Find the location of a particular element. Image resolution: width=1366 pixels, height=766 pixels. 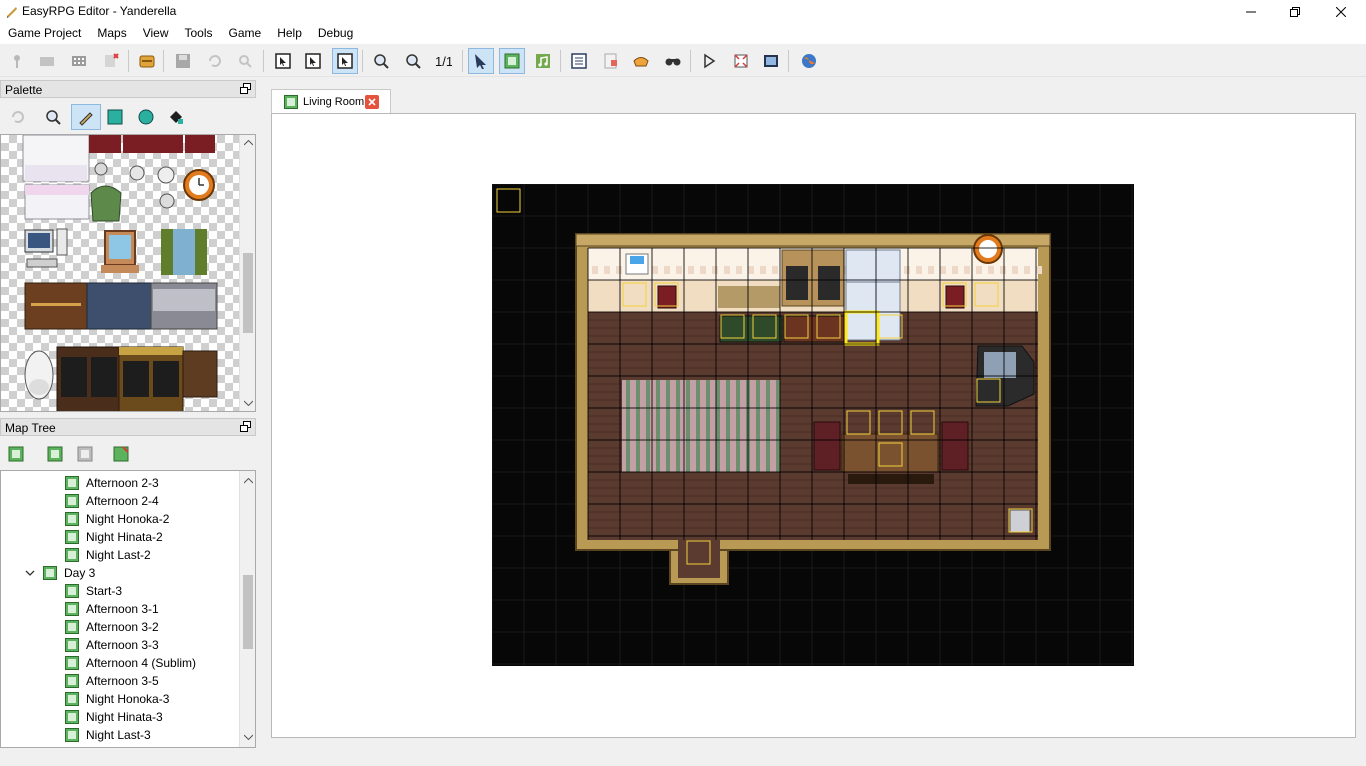

layer-lower-button is located at coordinates (283, 61).